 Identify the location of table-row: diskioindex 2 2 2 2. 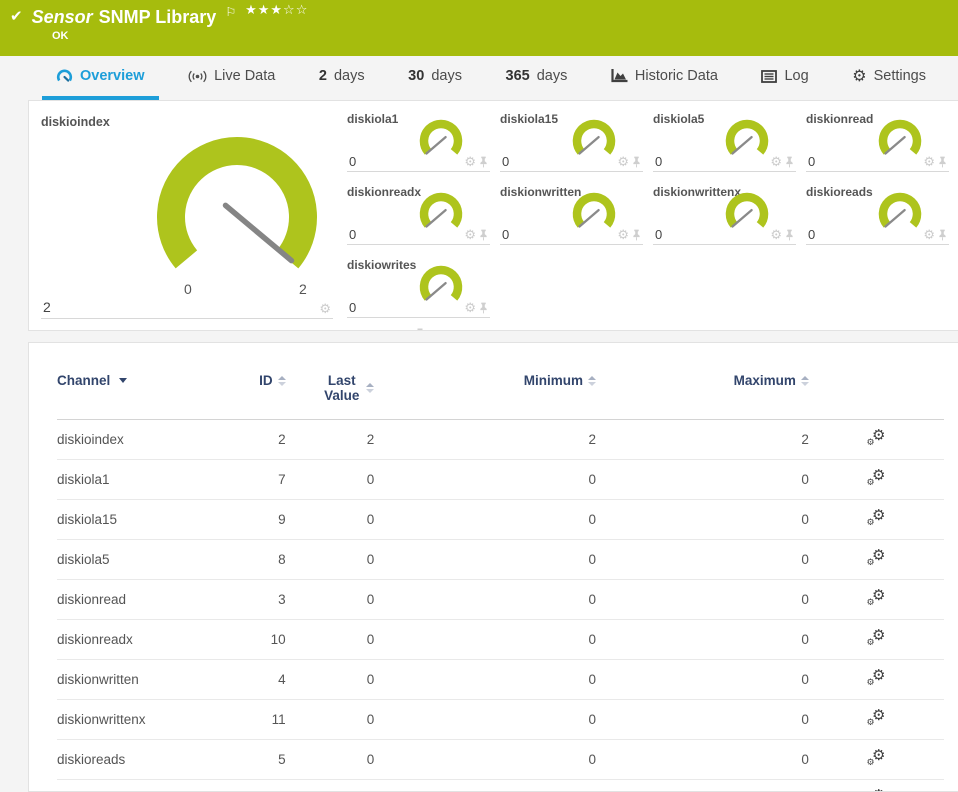
(500, 440).